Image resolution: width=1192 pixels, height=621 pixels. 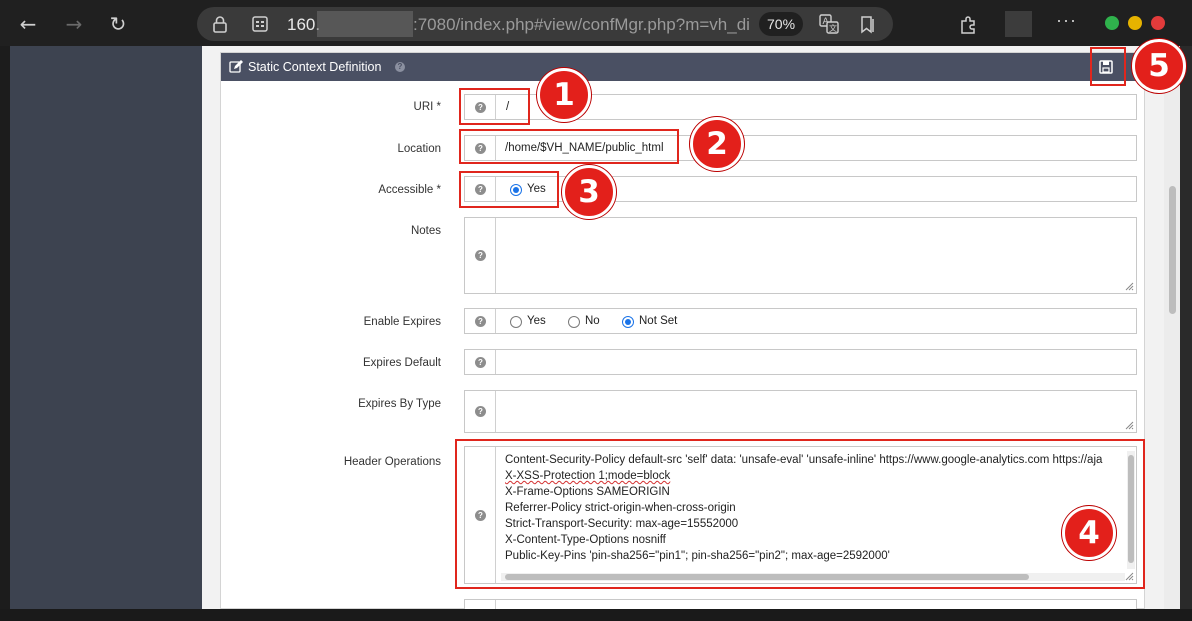 I want to click on highlight-location, so click(x=569, y=146).